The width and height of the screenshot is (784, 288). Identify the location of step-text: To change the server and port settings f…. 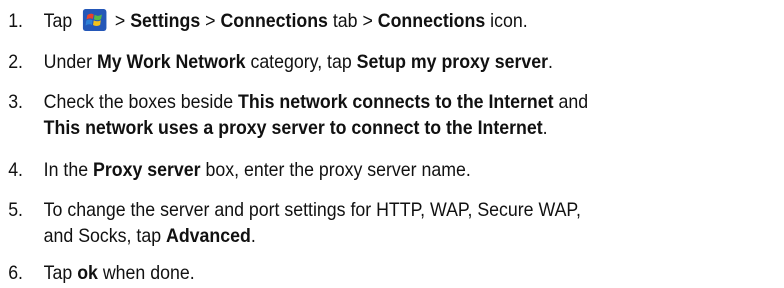
(312, 223).